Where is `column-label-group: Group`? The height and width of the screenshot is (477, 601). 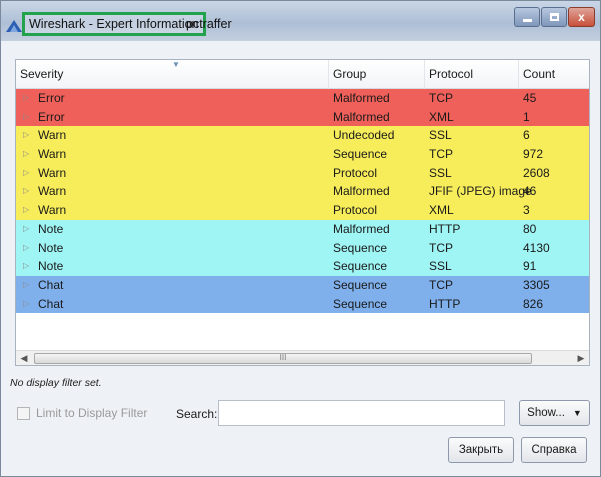
column-label-group: Group is located at coordinates (350, 74).